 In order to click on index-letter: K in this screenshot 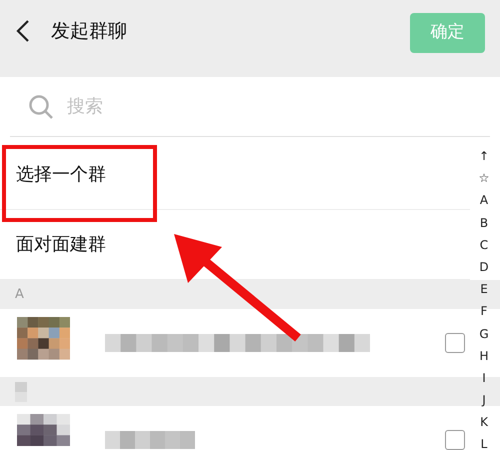, I will do `click(484, 422)`.